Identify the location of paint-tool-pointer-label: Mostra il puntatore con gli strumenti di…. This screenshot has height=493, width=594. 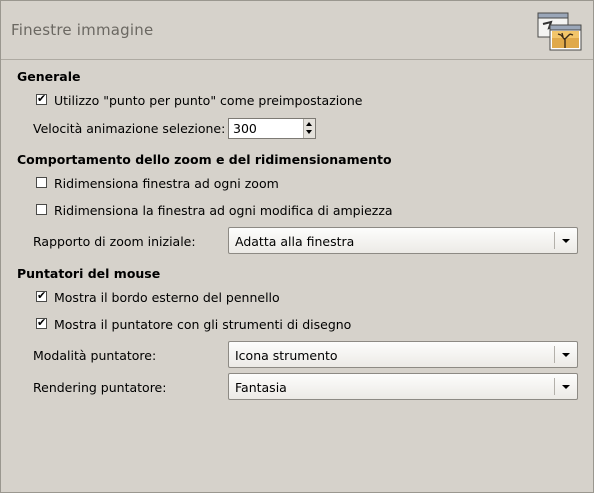
(203, 324).